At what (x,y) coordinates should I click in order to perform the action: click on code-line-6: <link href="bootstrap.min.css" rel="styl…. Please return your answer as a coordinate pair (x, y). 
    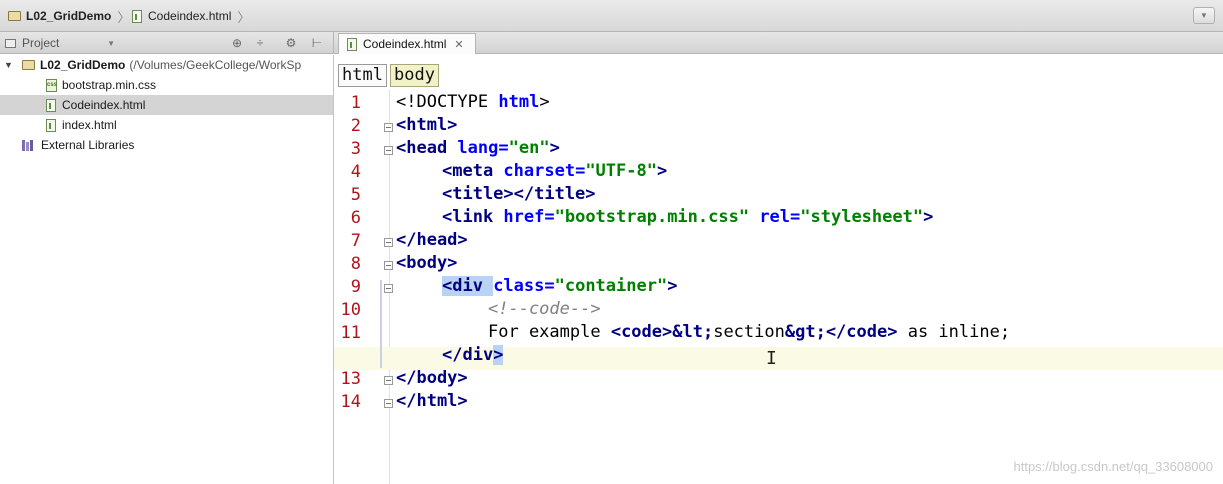
    Looking at the image, I should click on (688, 217).